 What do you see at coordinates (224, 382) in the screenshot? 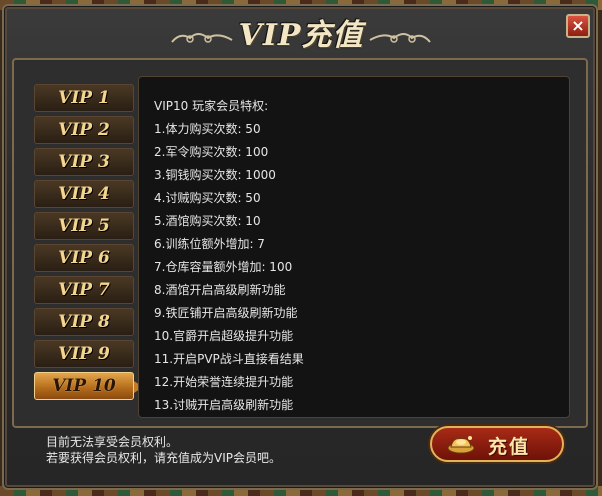
I see `privilege-line: 12.开始荣誉连续提升功能` at bounding box center [224, 382].